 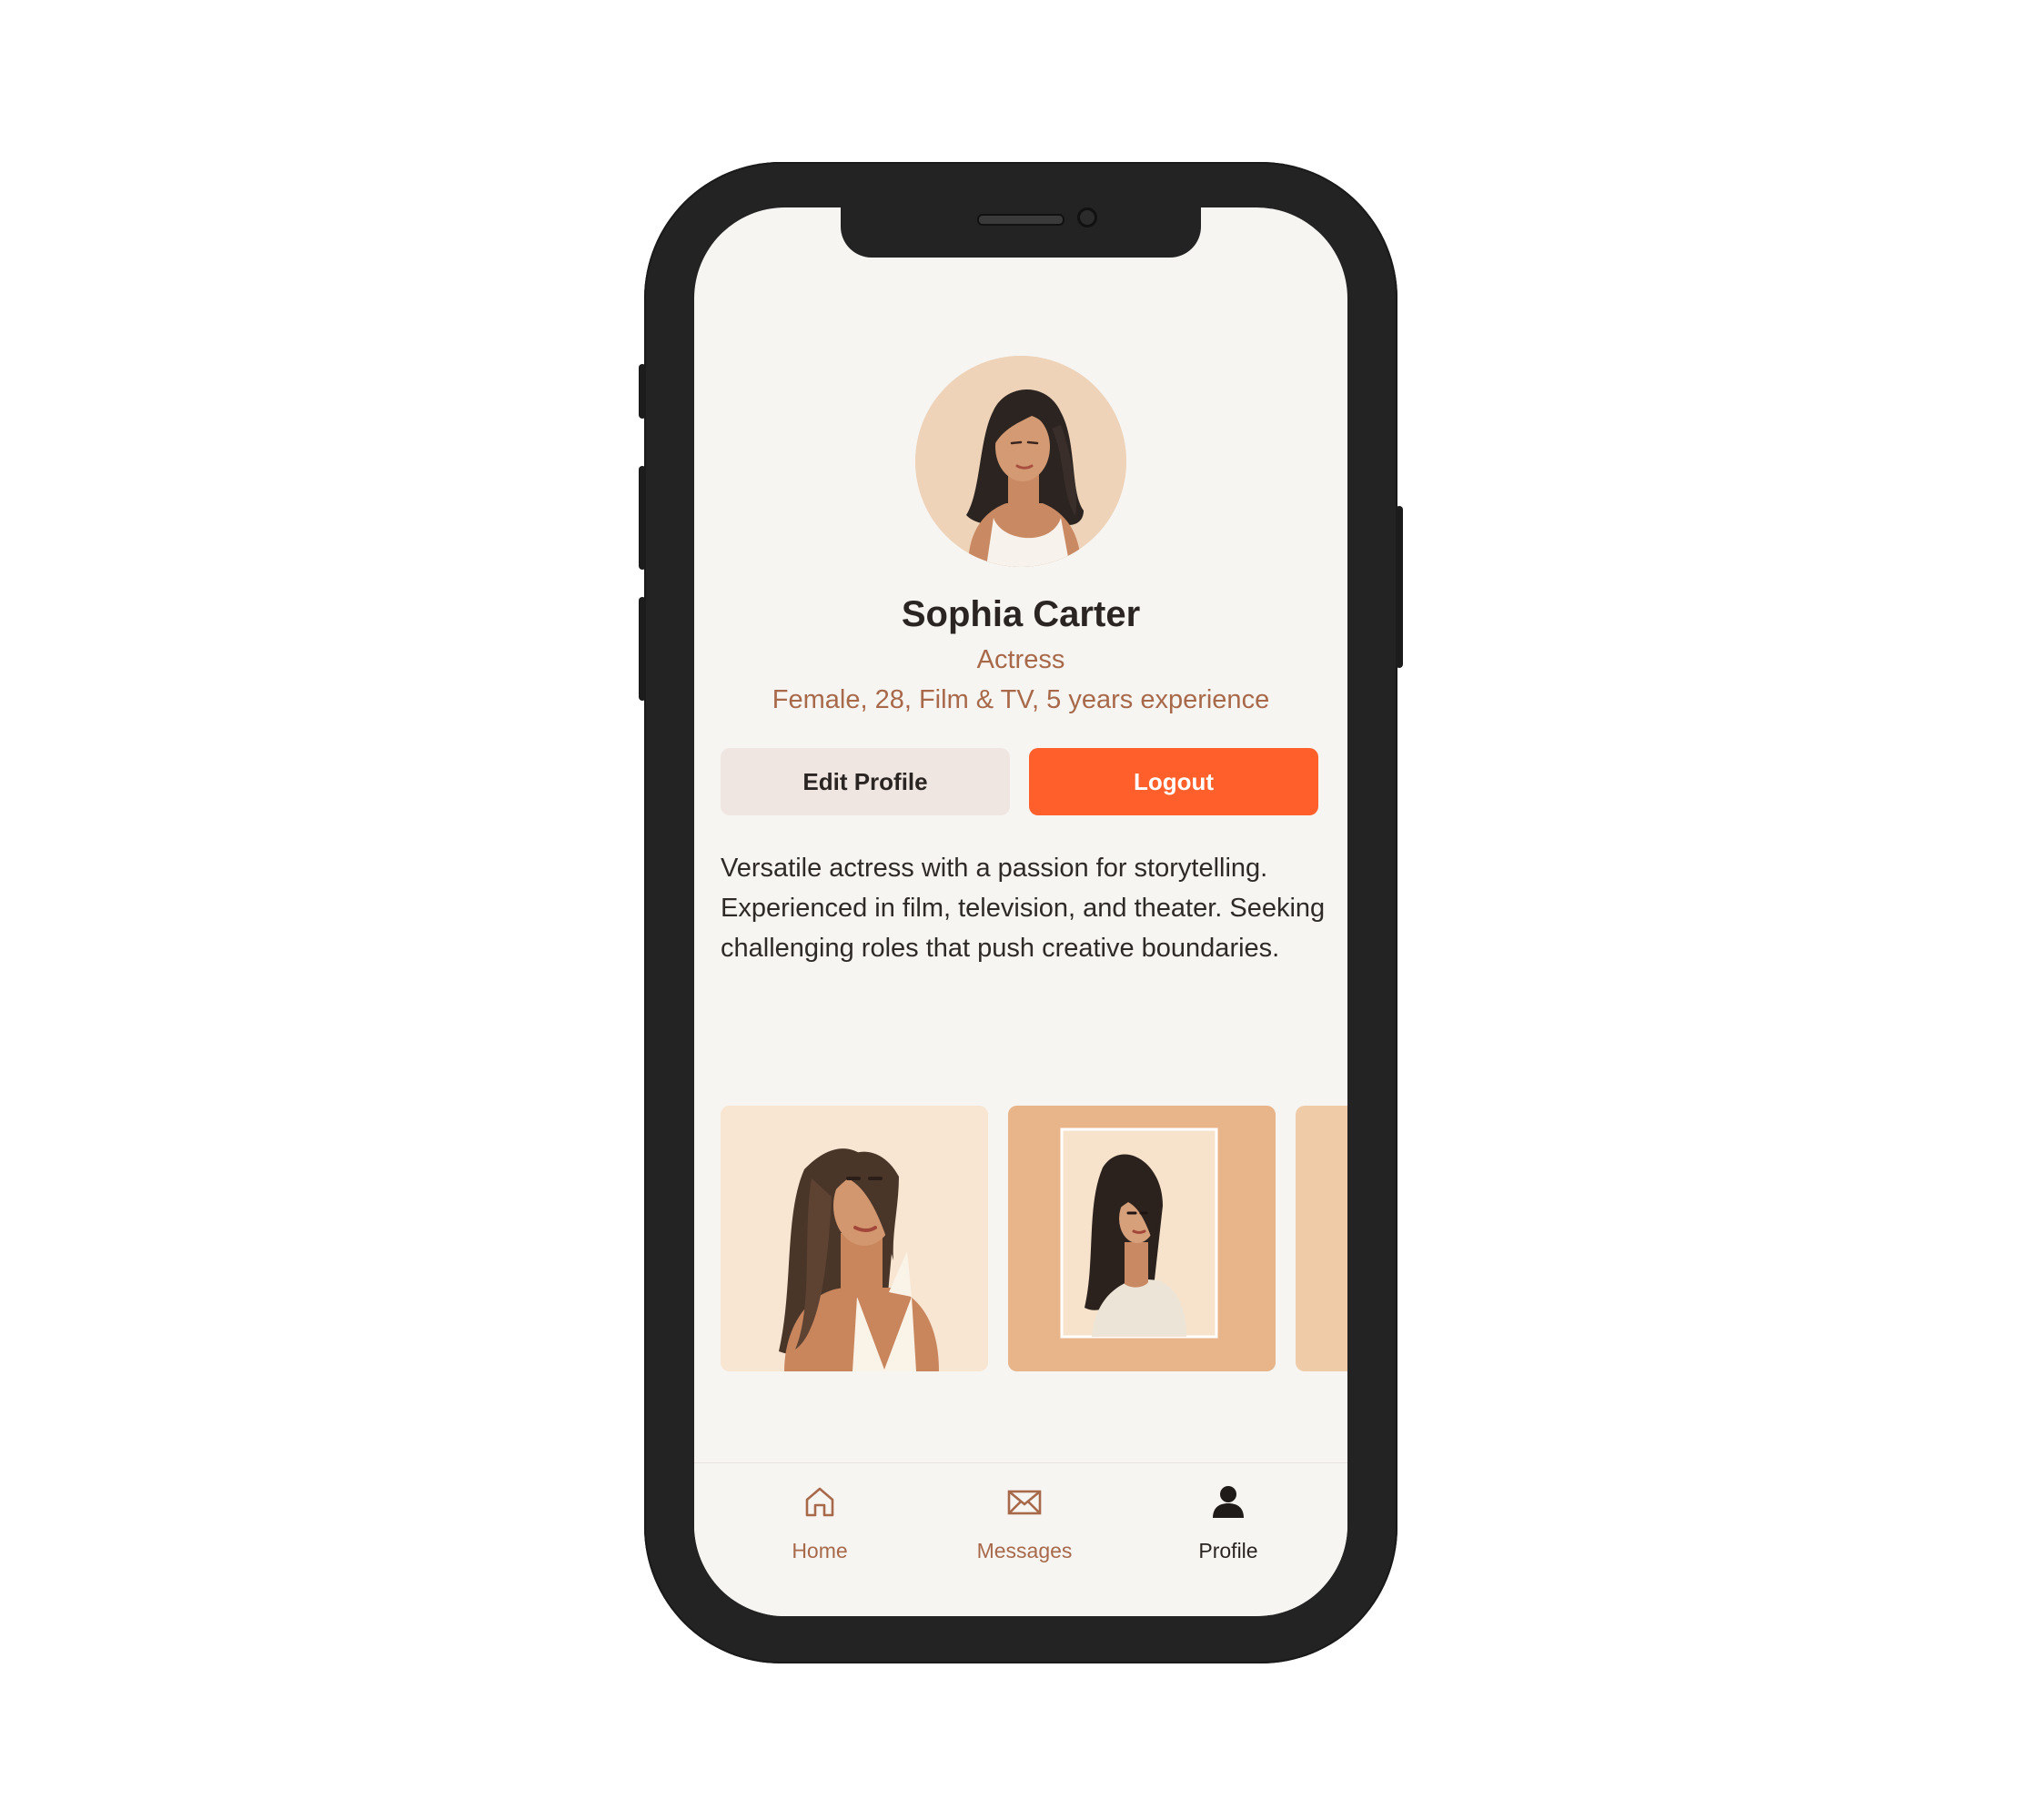 I want to click on power-button, so click(x=1399, y=587).